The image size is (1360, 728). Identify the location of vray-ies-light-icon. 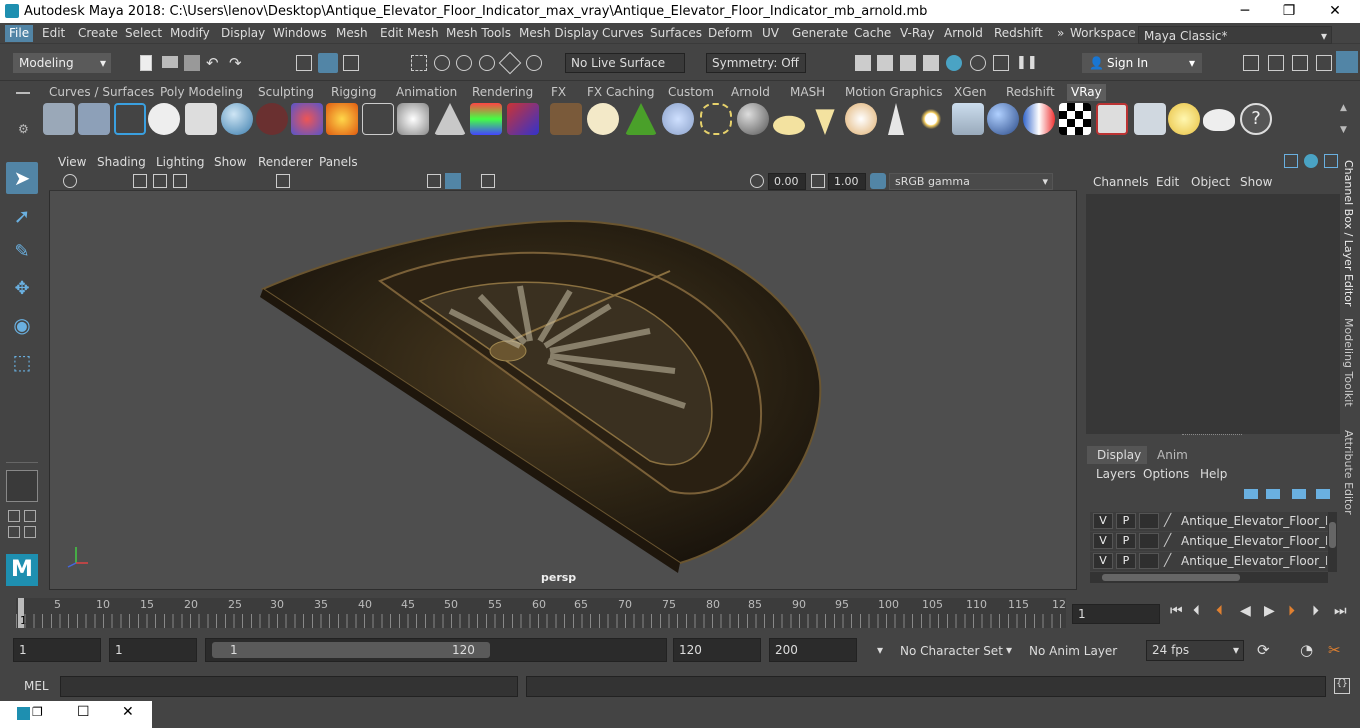
(896, 119).